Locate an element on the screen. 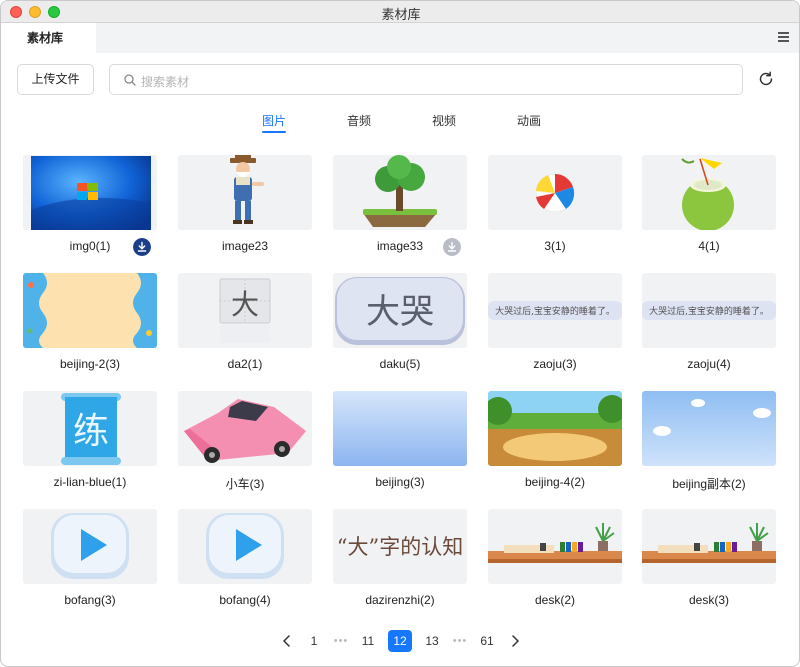 This screenshot has height=667, width=800. window-title: 素材库 is located at coordinates (401, 14).